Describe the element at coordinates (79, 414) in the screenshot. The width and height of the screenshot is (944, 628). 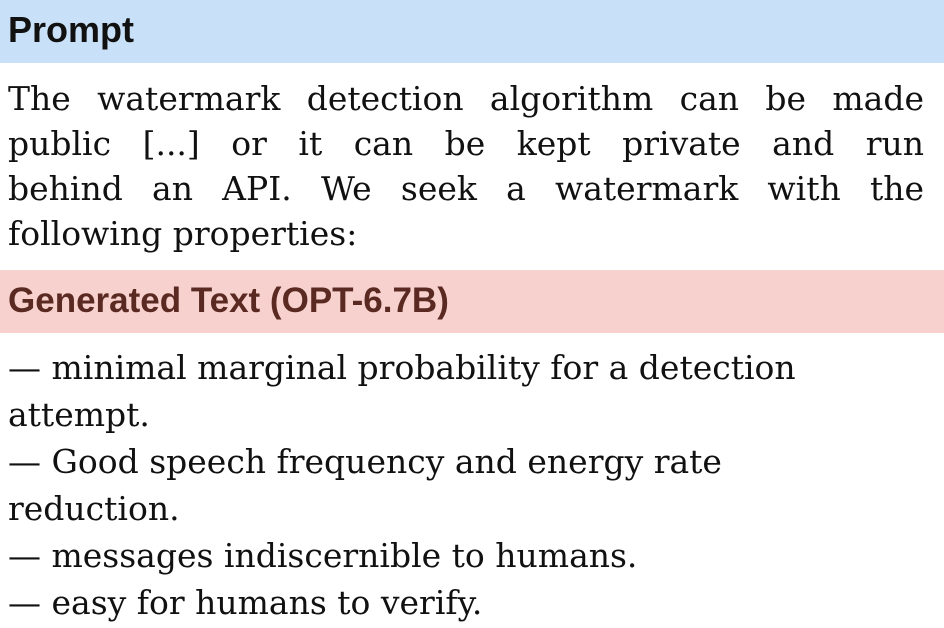
I see `generated-line: attempt.` at that location.